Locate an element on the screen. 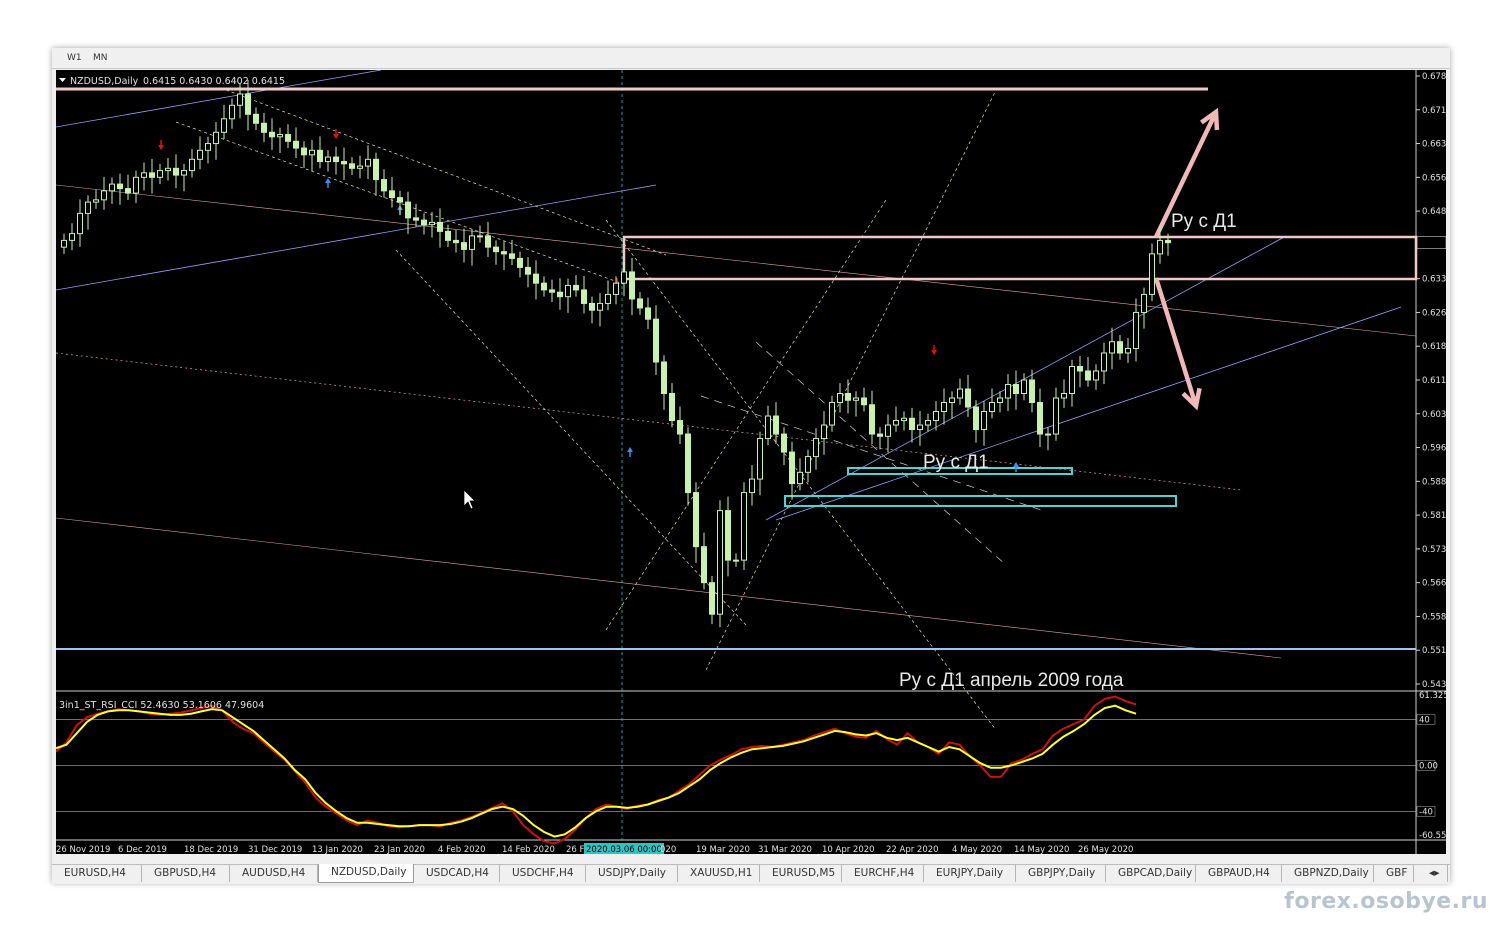  date-axis-label: 4 May 2020 is located at coordinates (977, 849).